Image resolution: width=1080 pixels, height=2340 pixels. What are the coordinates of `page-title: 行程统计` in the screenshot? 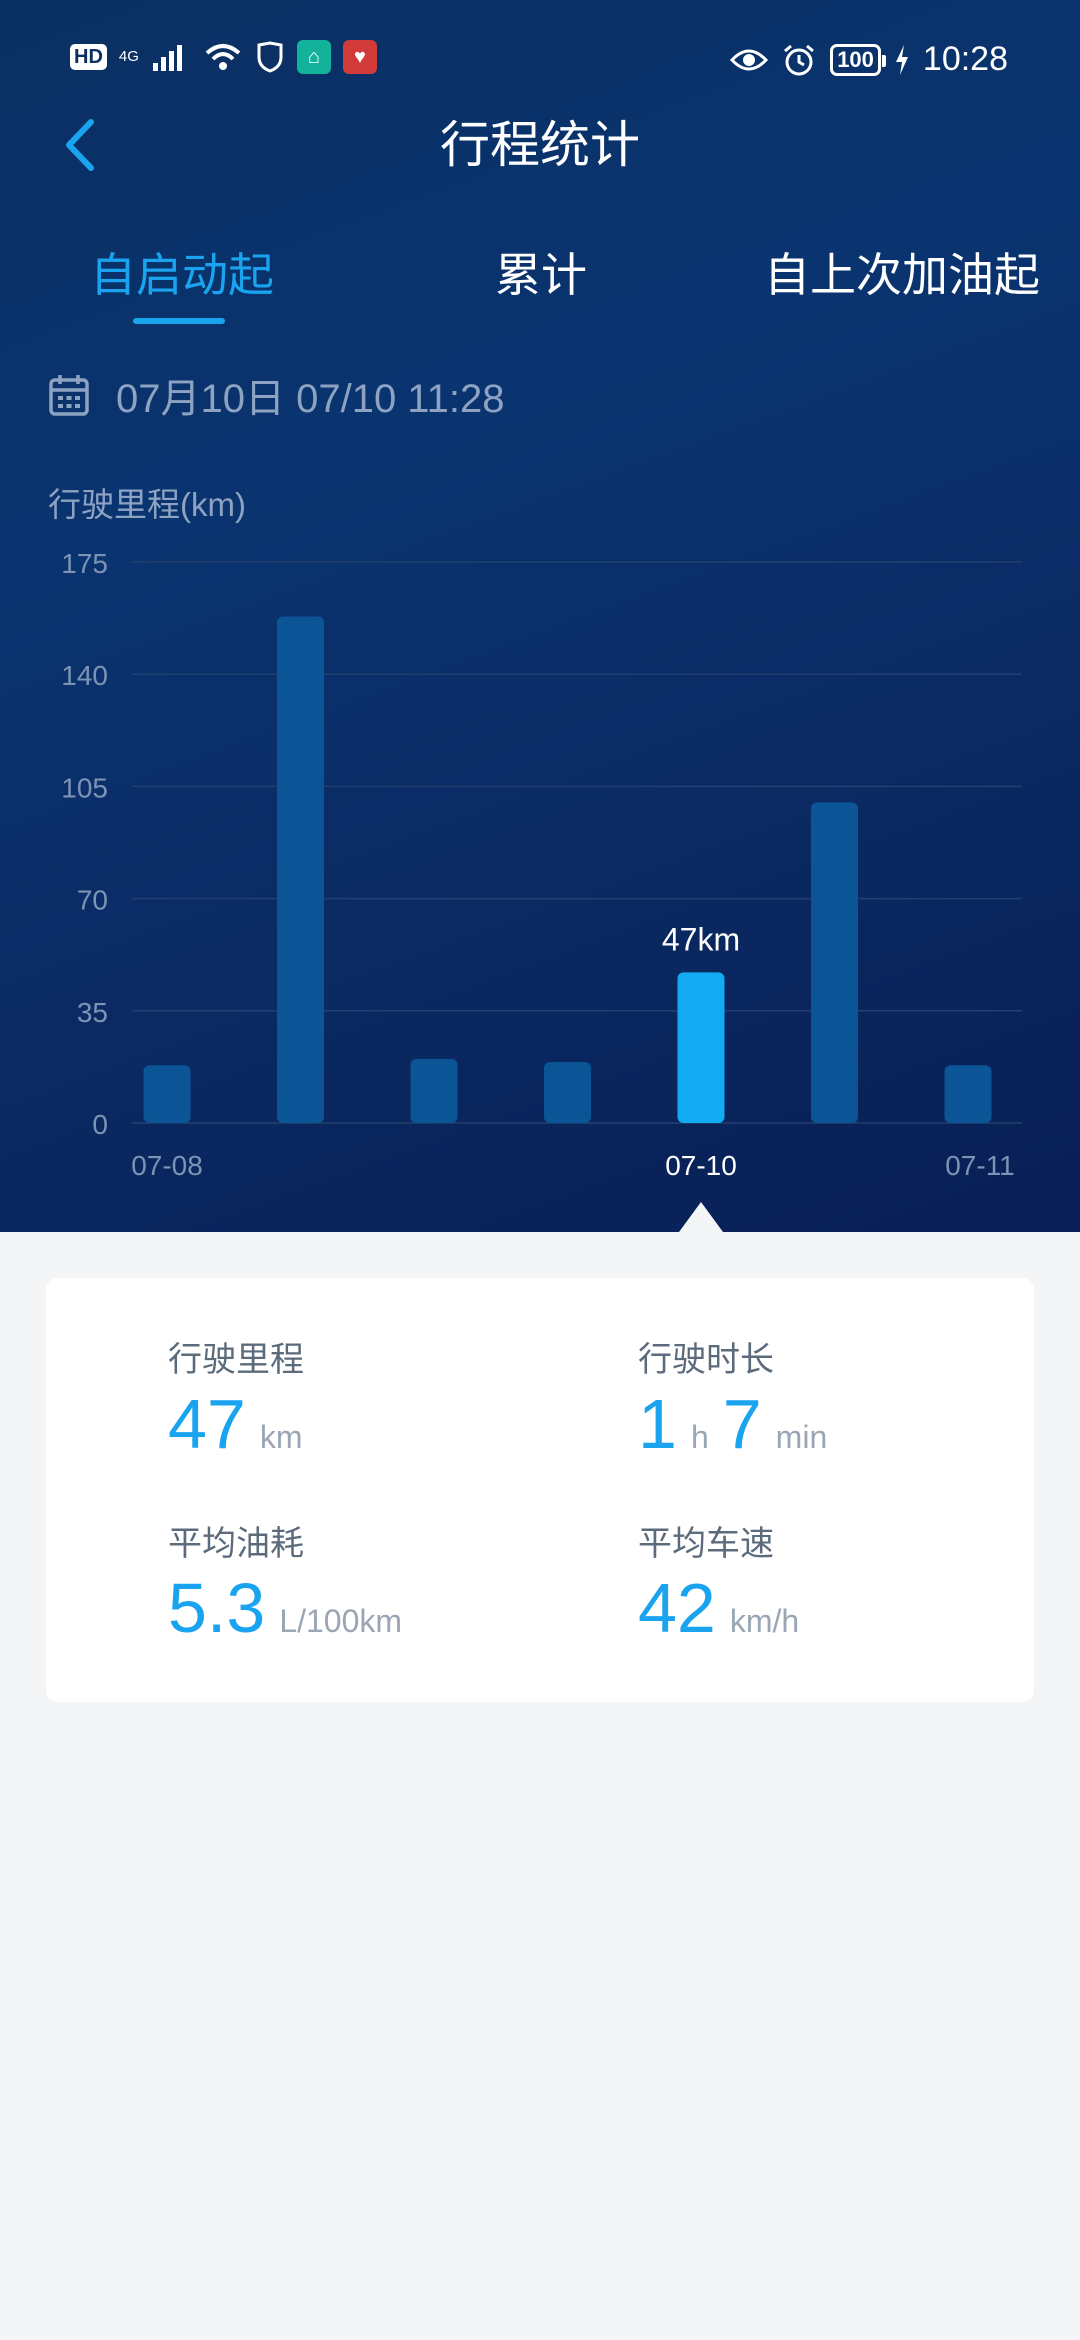 It's located at (540, 145).